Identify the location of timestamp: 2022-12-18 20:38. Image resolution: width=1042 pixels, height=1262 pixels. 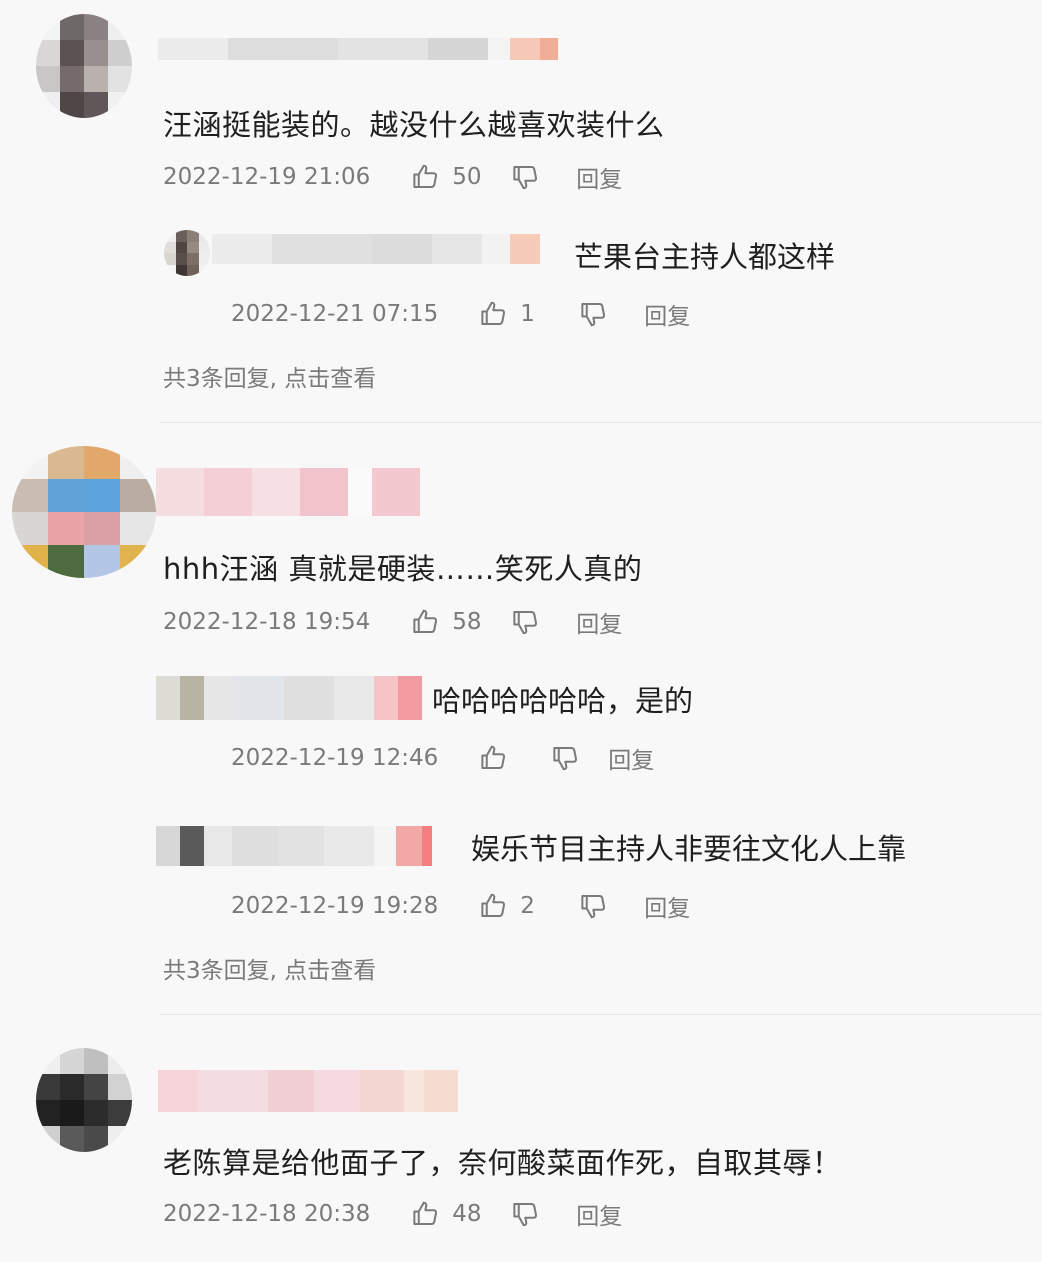
(267, 1214).